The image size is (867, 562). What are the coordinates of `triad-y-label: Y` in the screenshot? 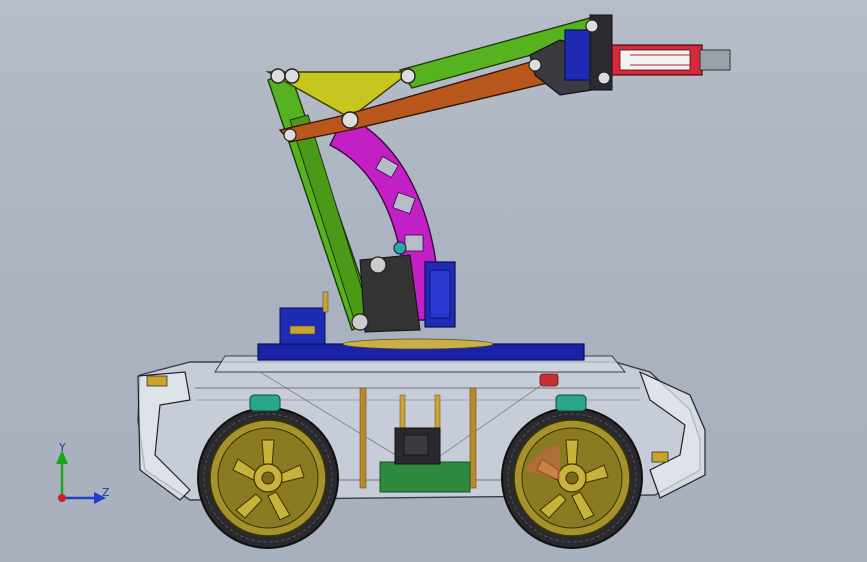 It's located at (62, 447).